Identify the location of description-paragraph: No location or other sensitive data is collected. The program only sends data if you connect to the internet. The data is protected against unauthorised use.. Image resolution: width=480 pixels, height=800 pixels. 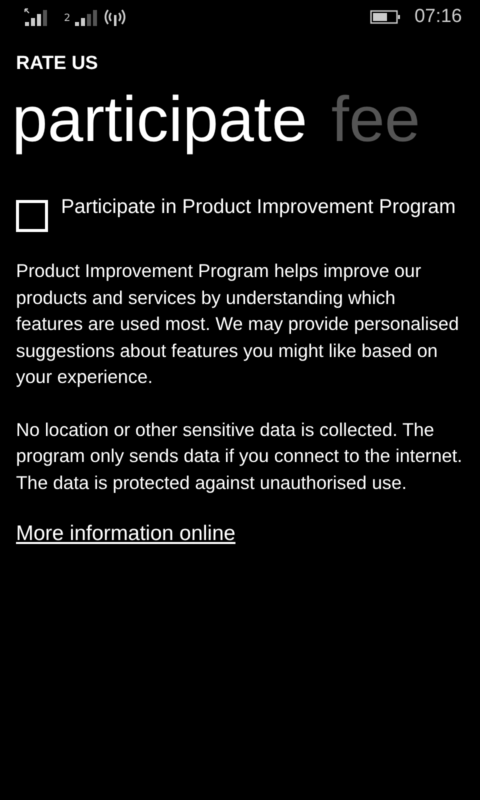
(240, 456).